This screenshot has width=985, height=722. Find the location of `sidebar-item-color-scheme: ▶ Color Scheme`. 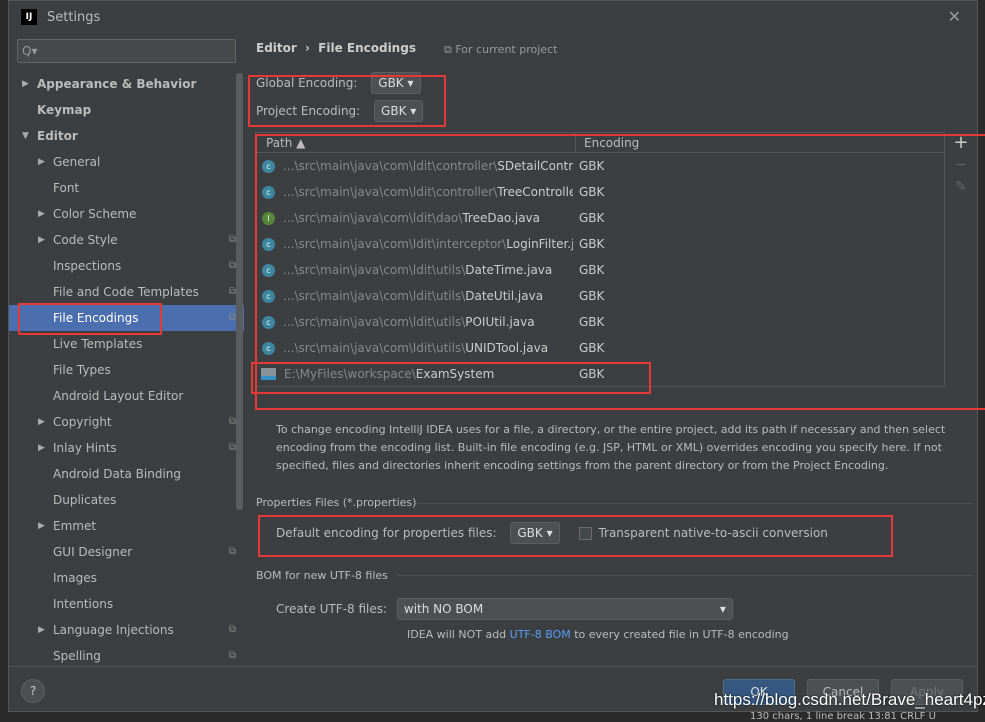

sidebar-item-color-scheme: ▶ Color Scheme is located at coordinates (126, 214).